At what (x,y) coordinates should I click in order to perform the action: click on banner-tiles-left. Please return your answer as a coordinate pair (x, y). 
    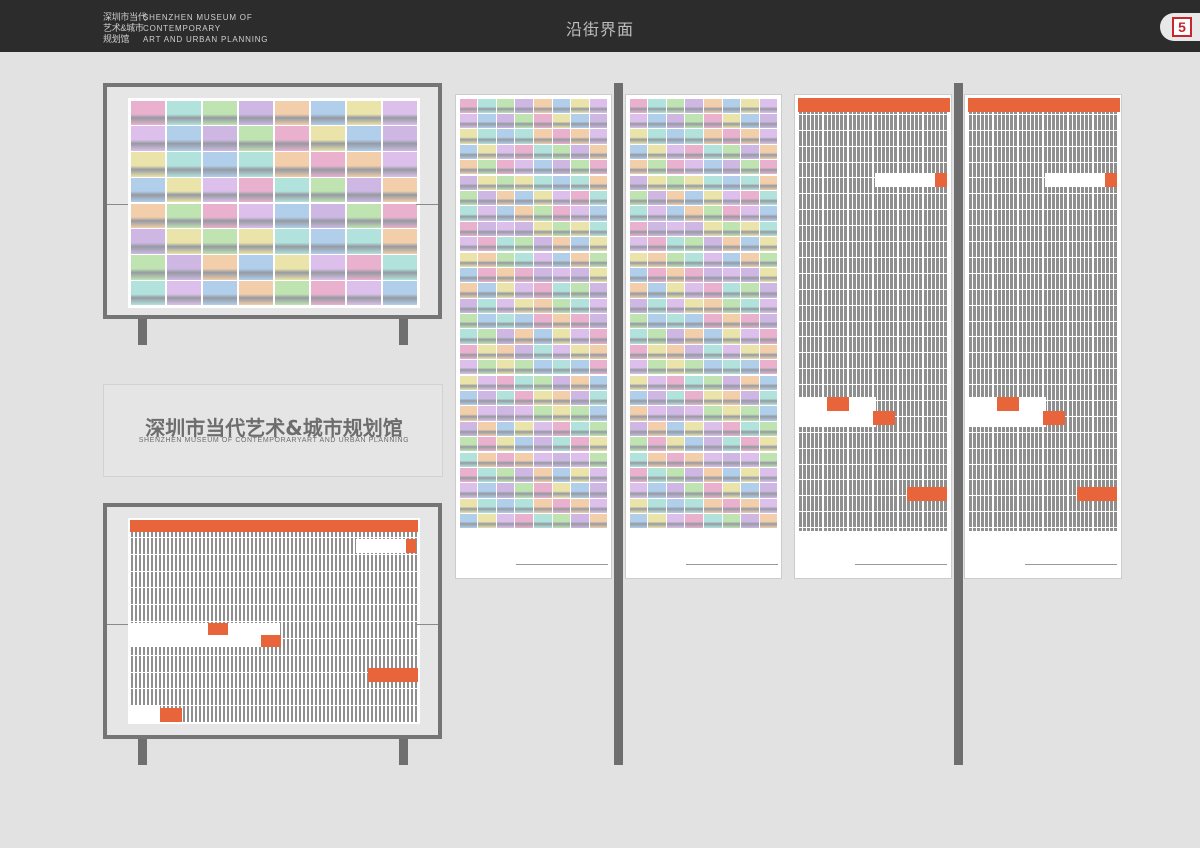
    Looking at the image, I should click on (533, 336).